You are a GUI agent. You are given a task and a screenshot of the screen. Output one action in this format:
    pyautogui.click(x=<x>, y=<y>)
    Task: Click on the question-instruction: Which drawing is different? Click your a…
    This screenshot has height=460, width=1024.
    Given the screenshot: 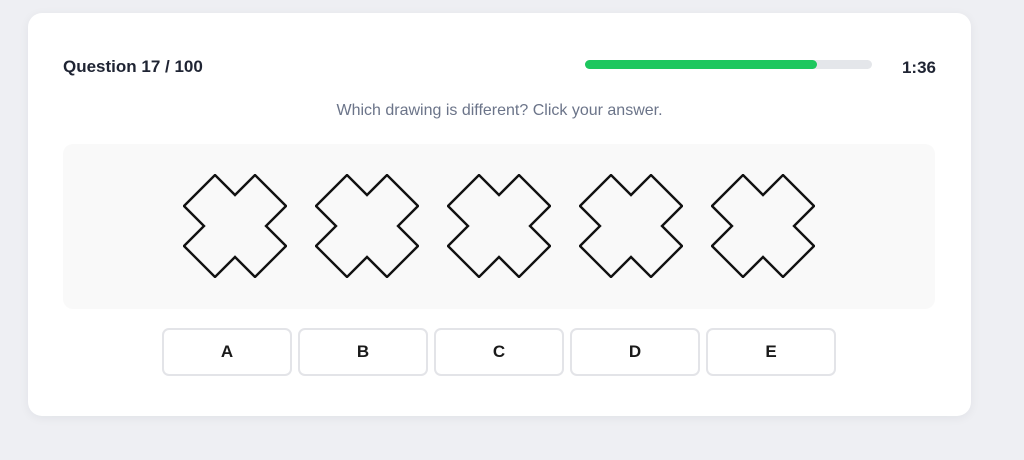 What is the action you would take?
    pyautogui.click(x=499, y=110)
    